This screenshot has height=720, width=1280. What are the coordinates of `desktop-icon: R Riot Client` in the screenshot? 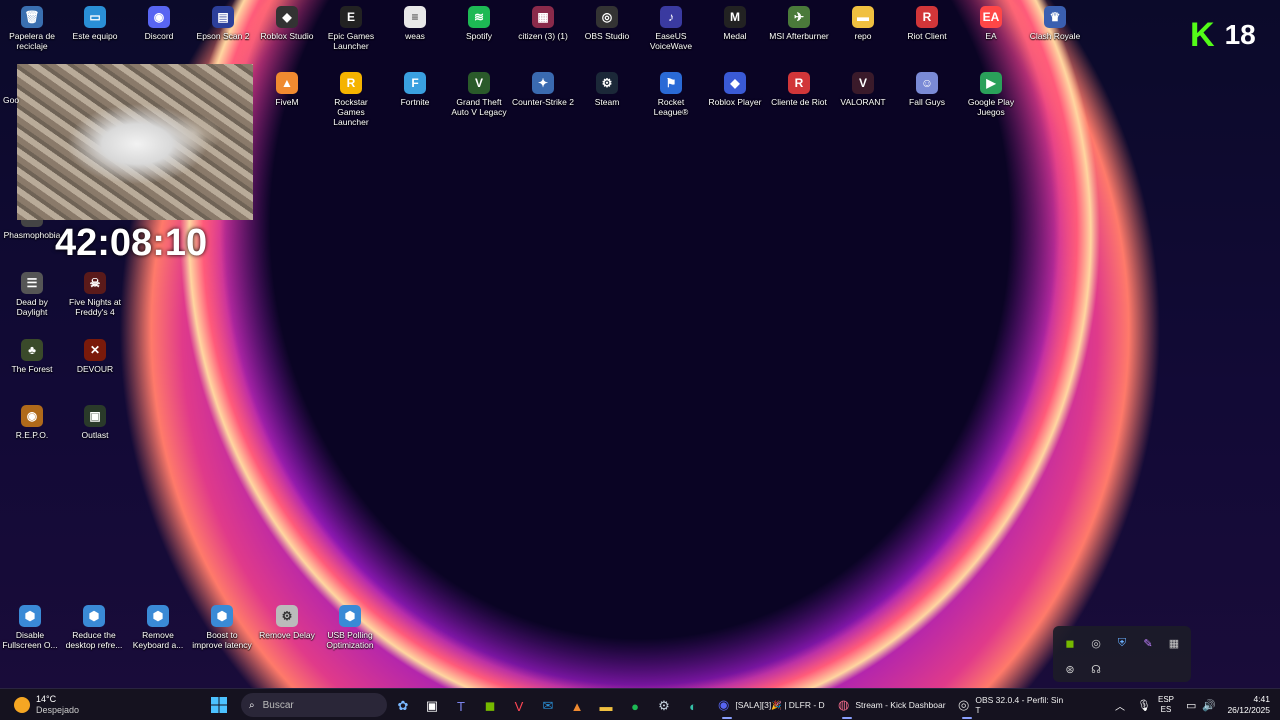 It's located at (927, 23).